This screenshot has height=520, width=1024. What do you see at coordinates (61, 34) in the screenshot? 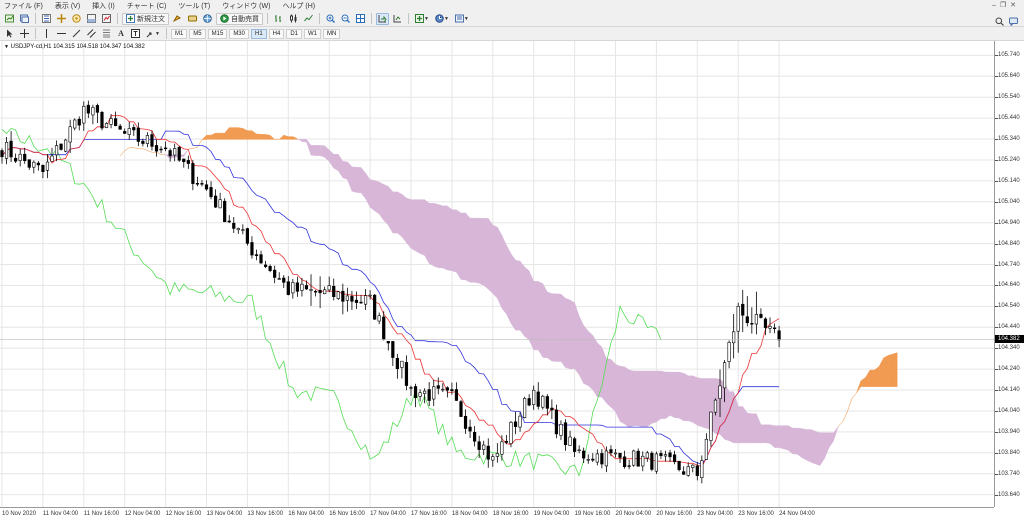
I see `horizontal-line-tool` at bounding box center [61, 34].